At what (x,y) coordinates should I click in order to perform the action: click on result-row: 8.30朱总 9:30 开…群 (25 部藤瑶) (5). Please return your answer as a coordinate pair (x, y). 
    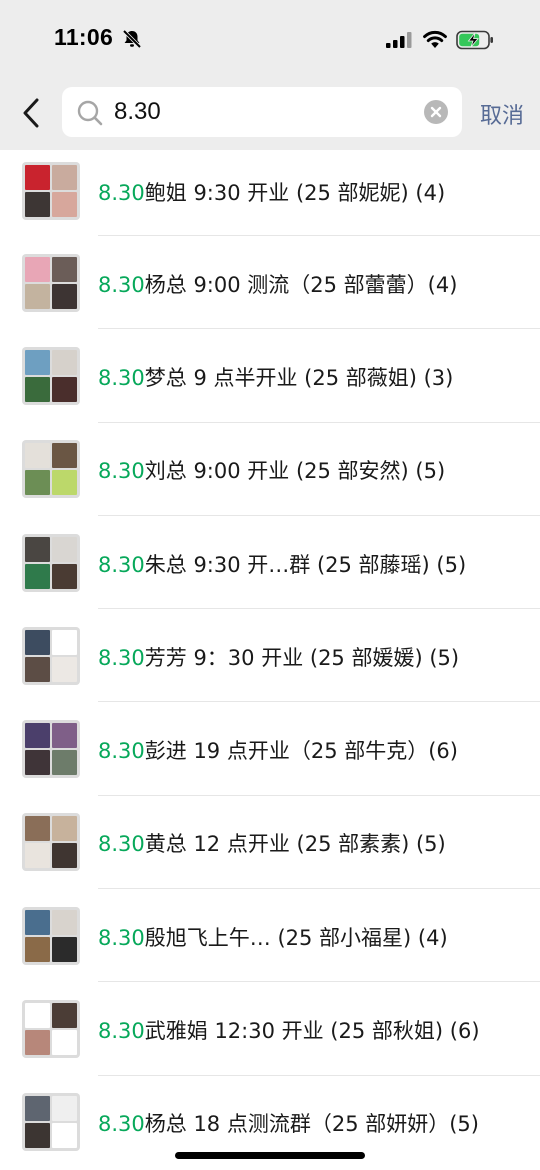
    Looking at the image, I should click on (270, 563).